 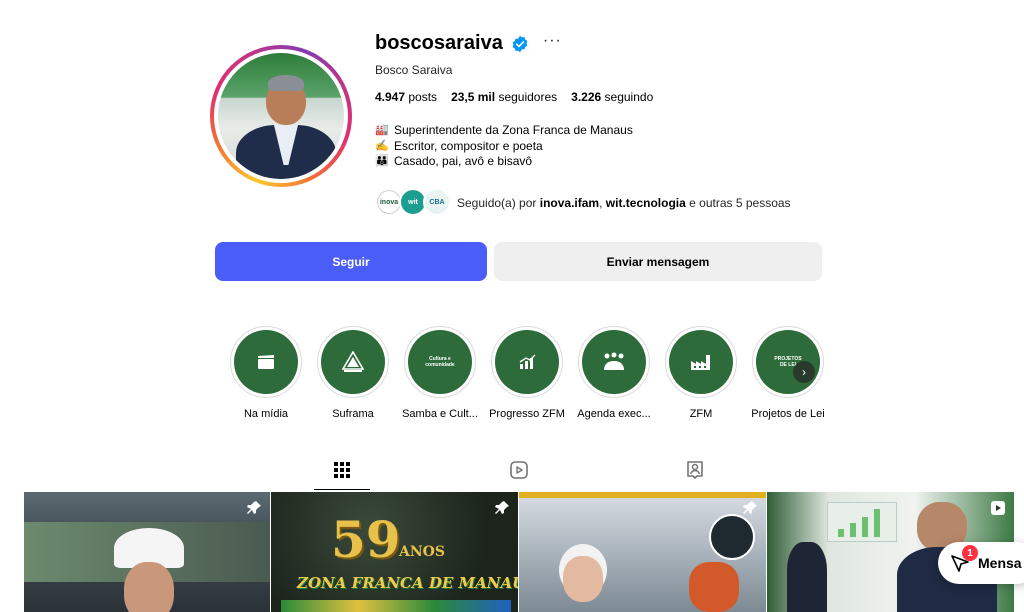 I want to click on post-top-band, so click(x=642, y=495).